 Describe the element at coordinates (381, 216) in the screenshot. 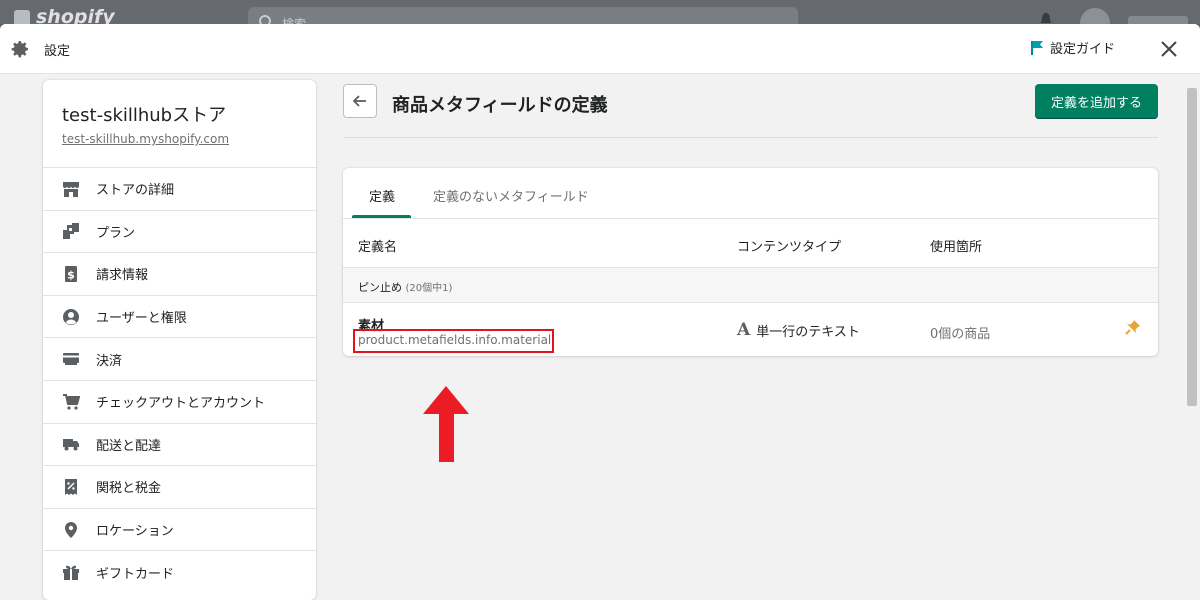

I see `active-tab-indicator` at that location.